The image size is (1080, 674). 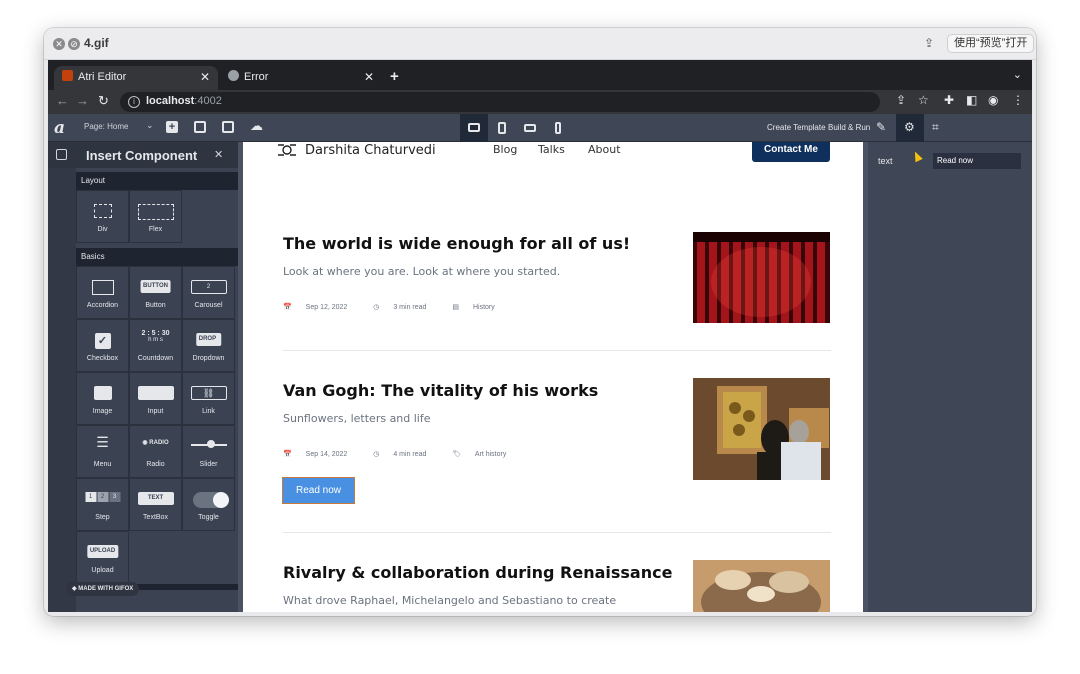 I want to click on open-with-preview-button: 使用“预览”打开, so click(x=991, y=43).